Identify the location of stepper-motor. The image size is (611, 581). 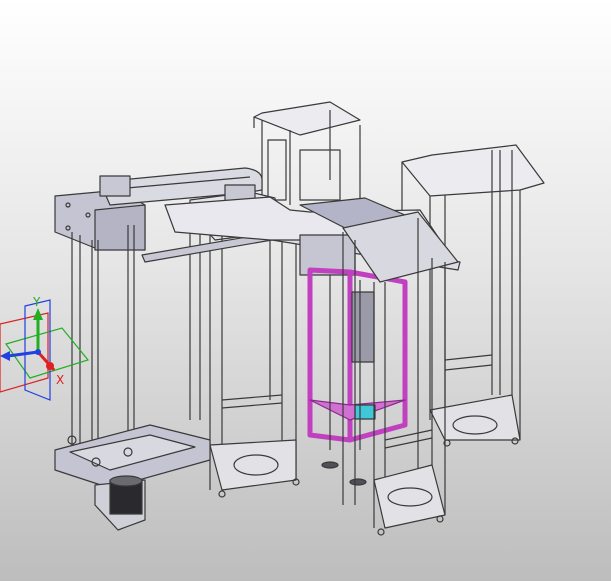
(120, 503).